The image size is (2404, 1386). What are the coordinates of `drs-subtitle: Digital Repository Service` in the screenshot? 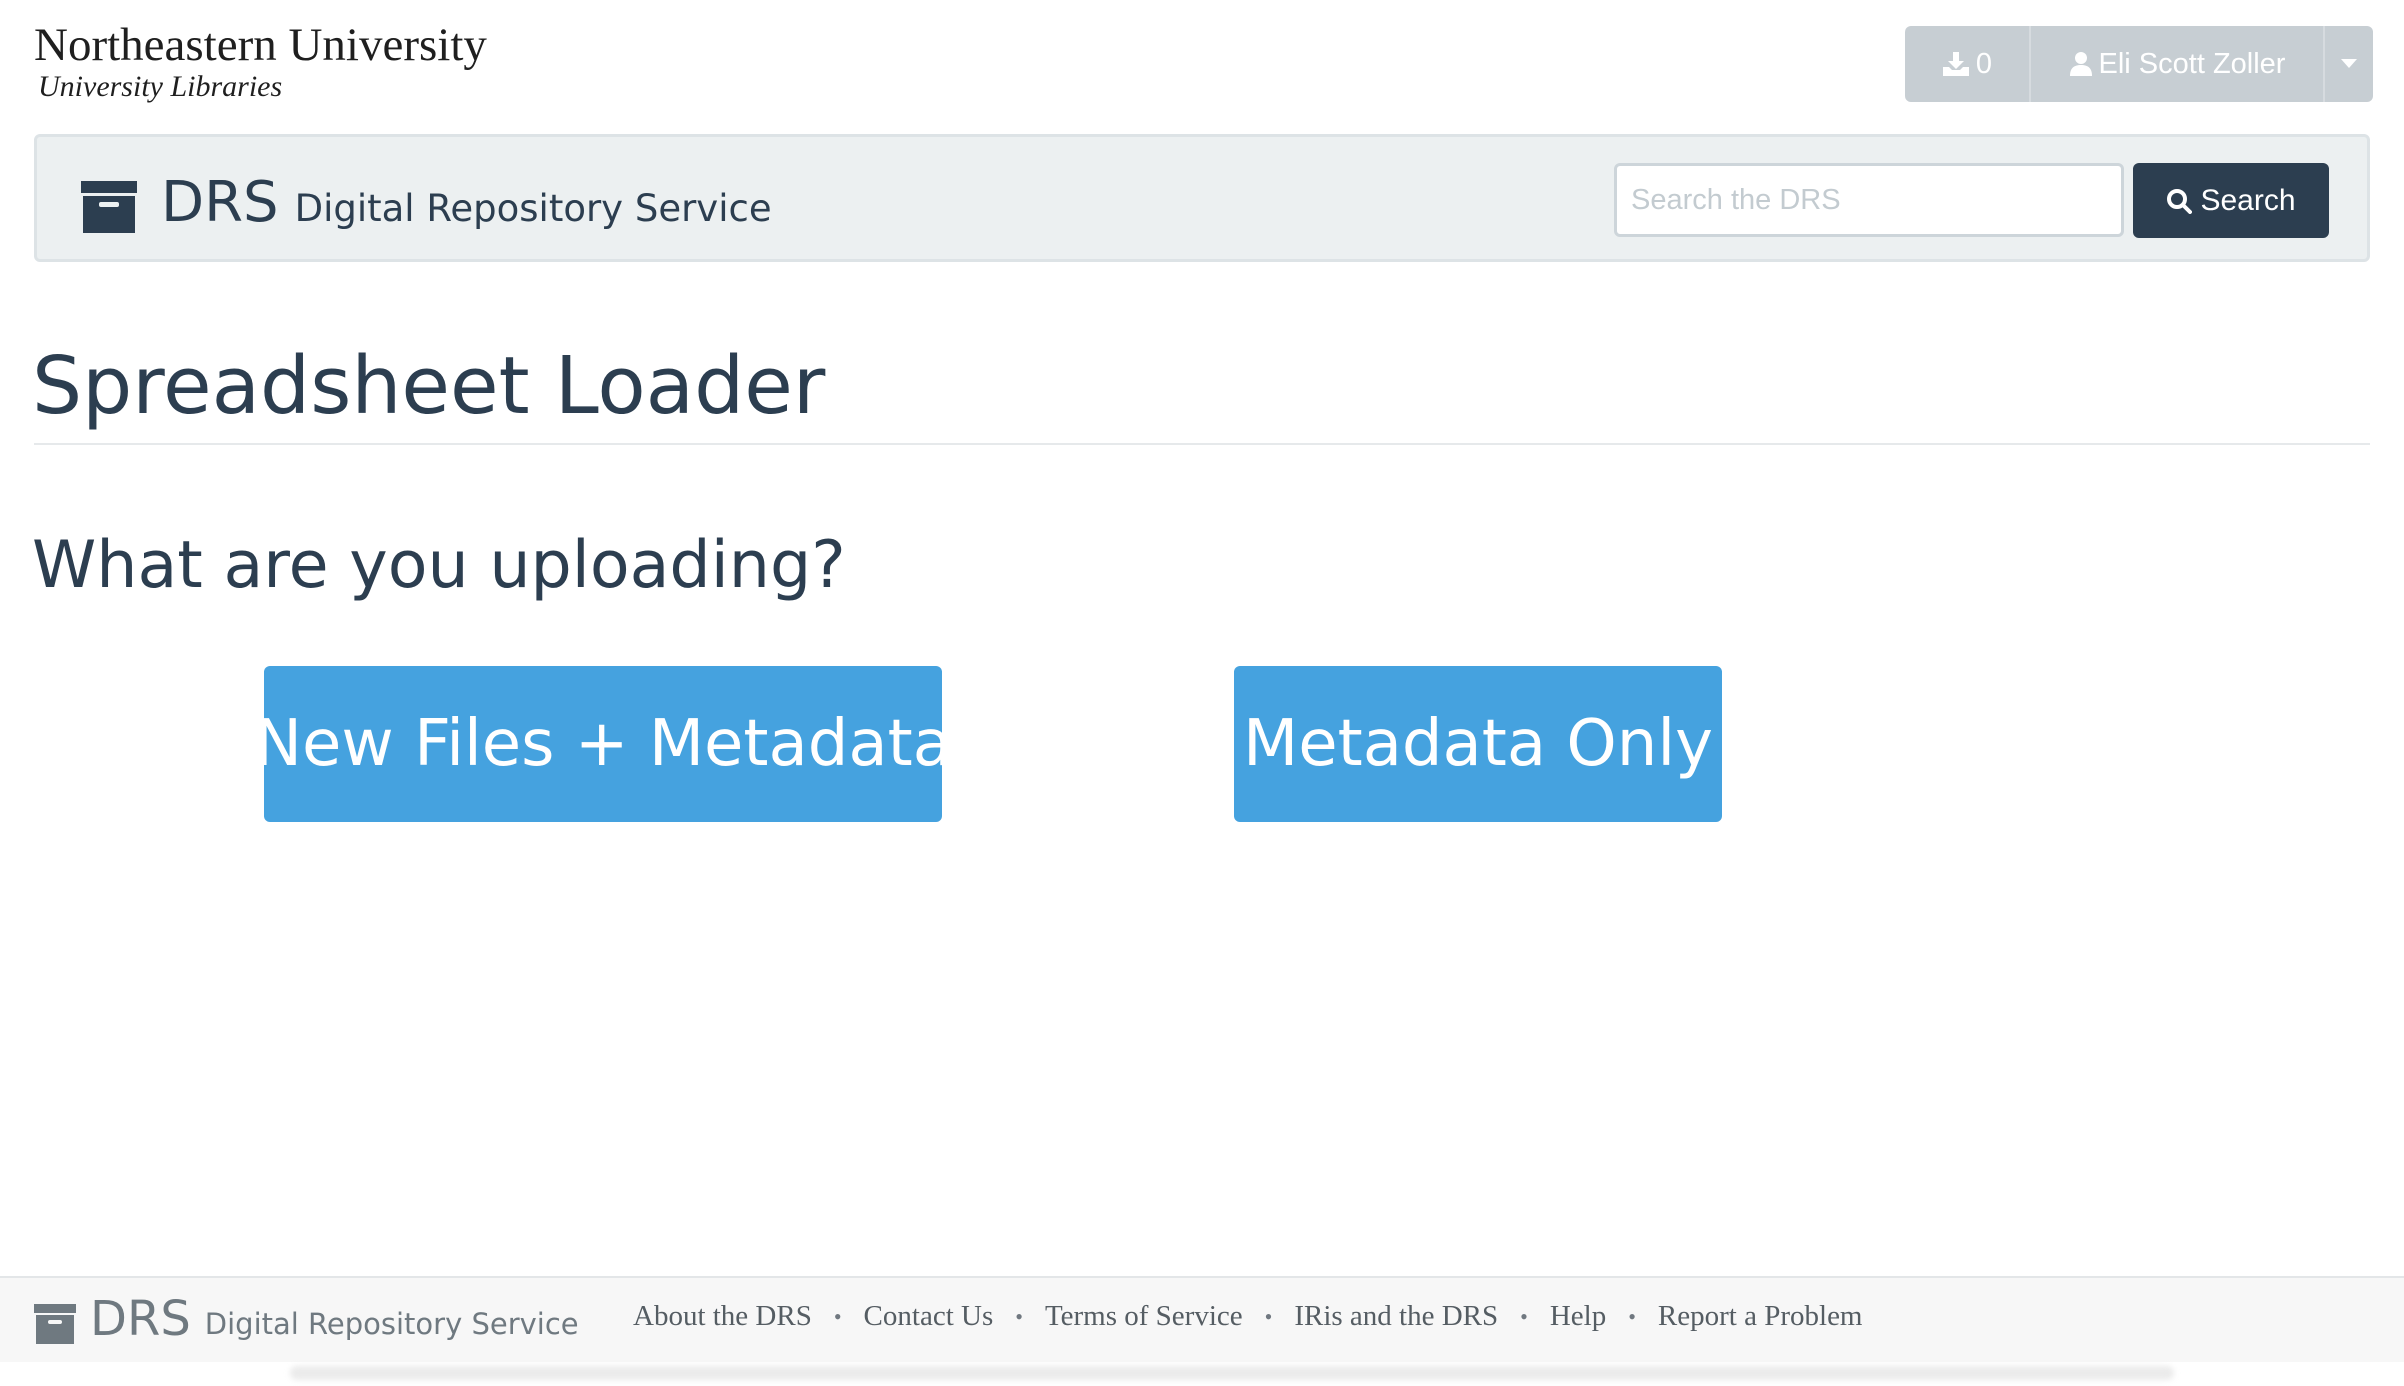 It's located at (533, 208).